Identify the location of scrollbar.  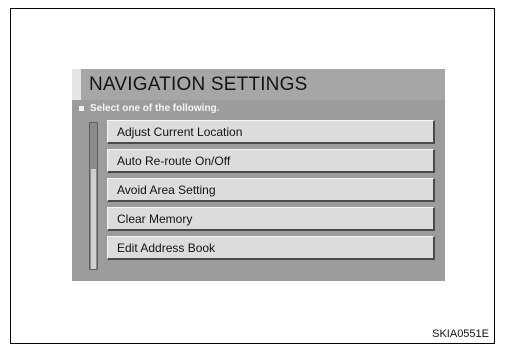
(93, 196).